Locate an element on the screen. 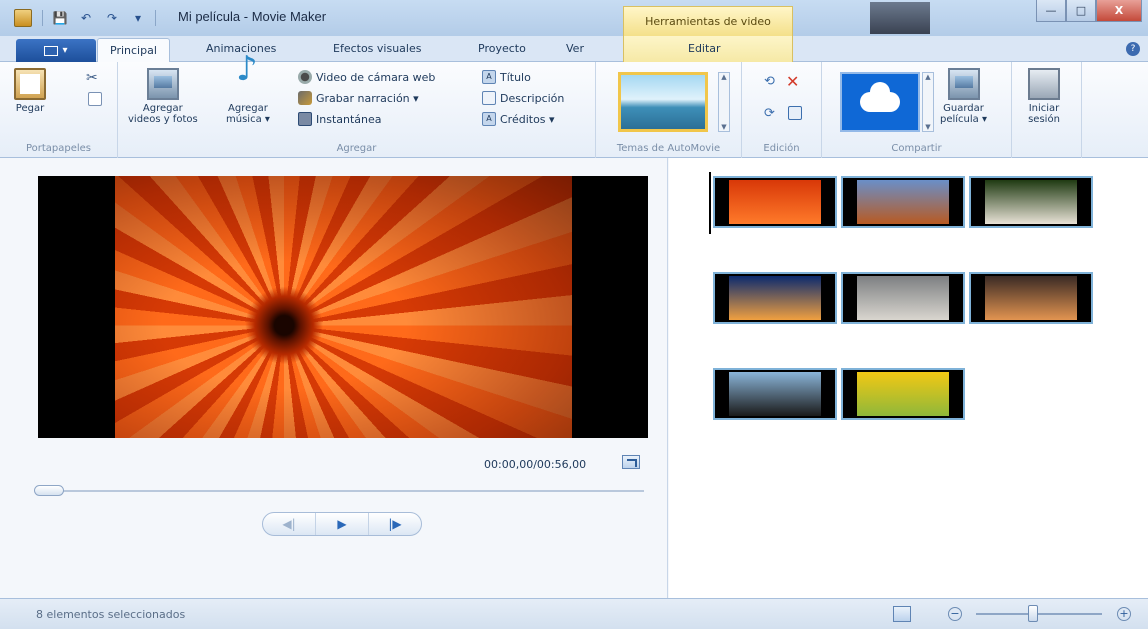 The image size is (1148, 629). caption-label: Descripción is located at coordinates (532, 98).